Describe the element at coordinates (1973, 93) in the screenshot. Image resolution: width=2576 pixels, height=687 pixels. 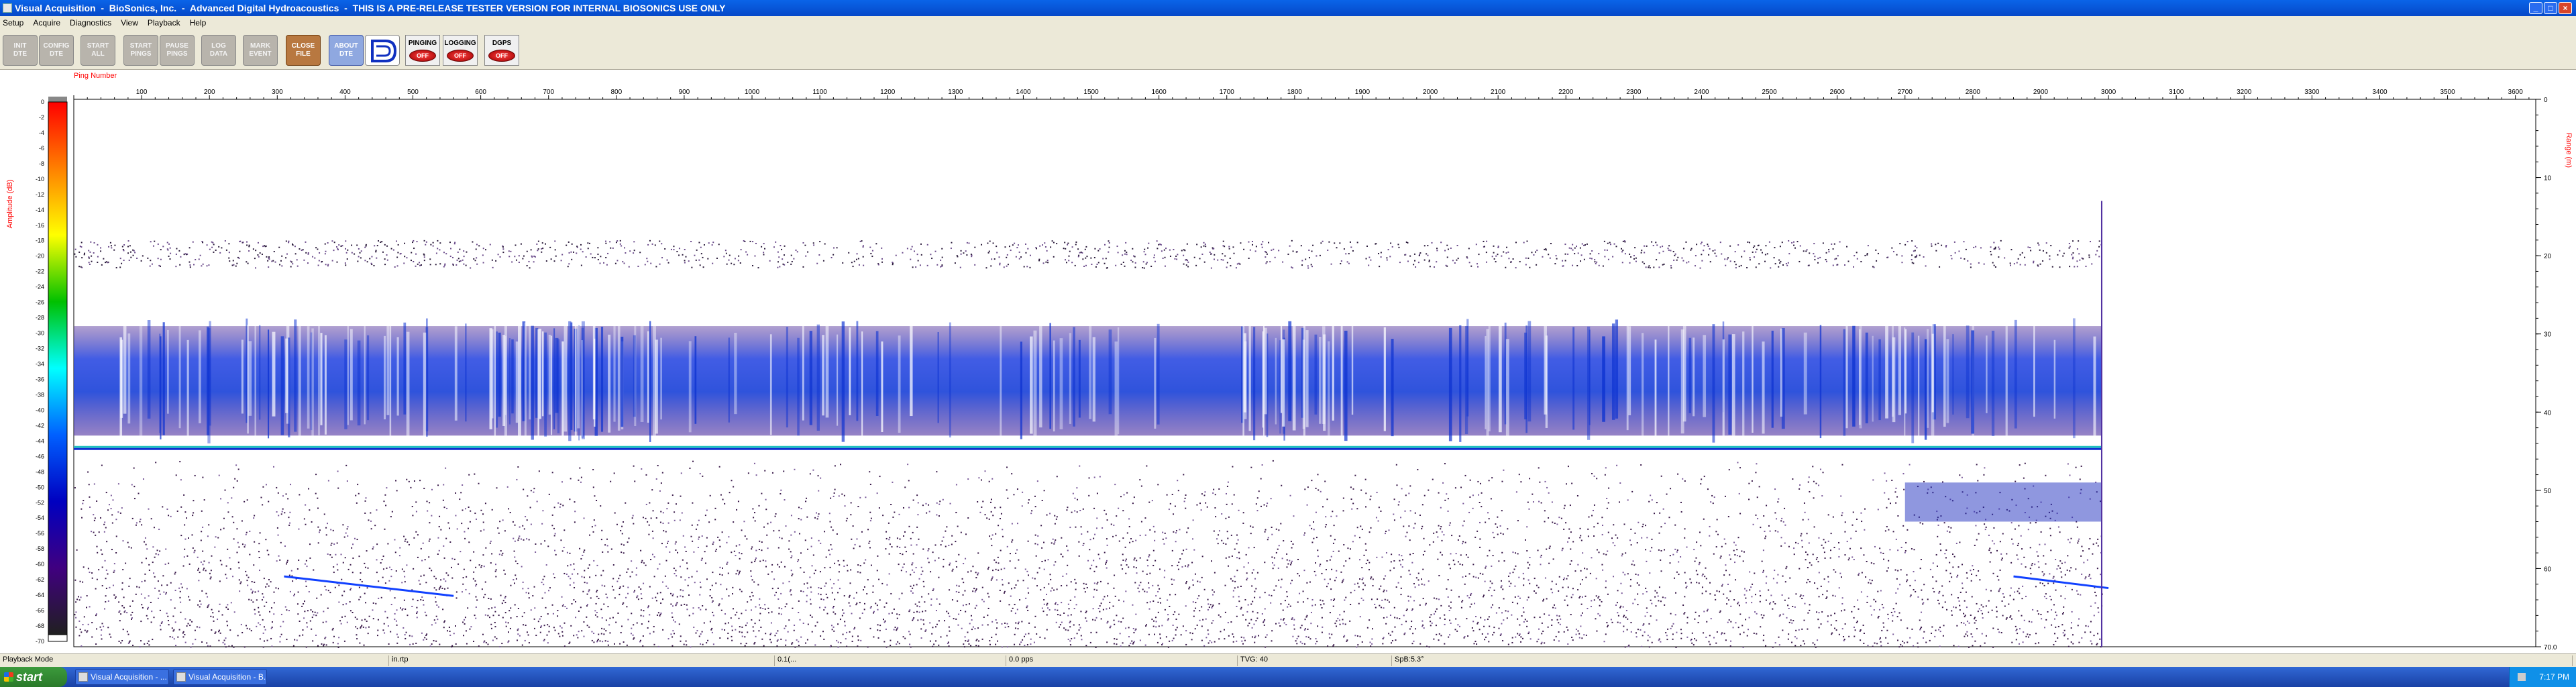
I see `ping-tick-label: 2800` at that location.